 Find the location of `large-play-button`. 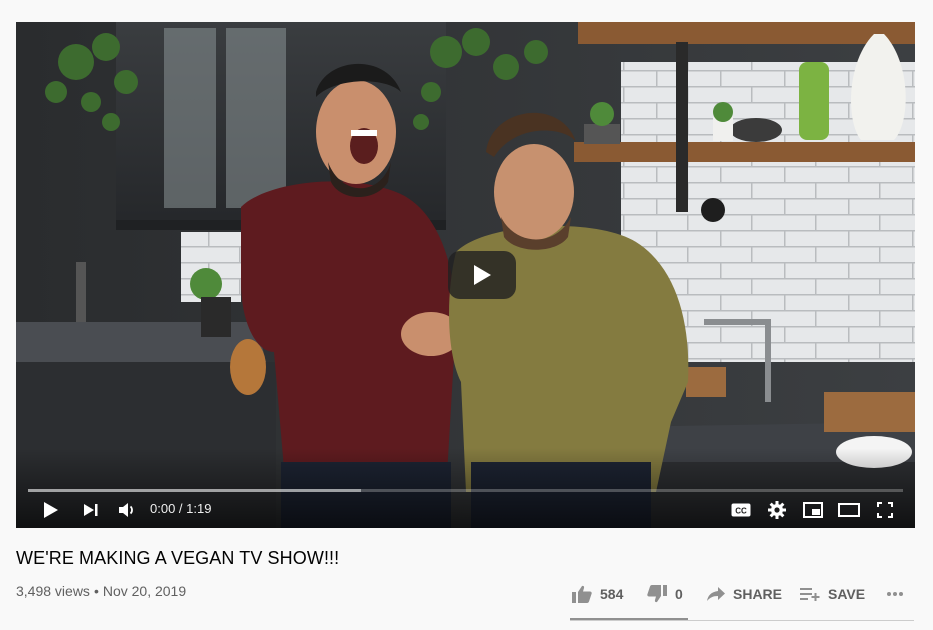

large-play-button is located at coordinates (482, 275).